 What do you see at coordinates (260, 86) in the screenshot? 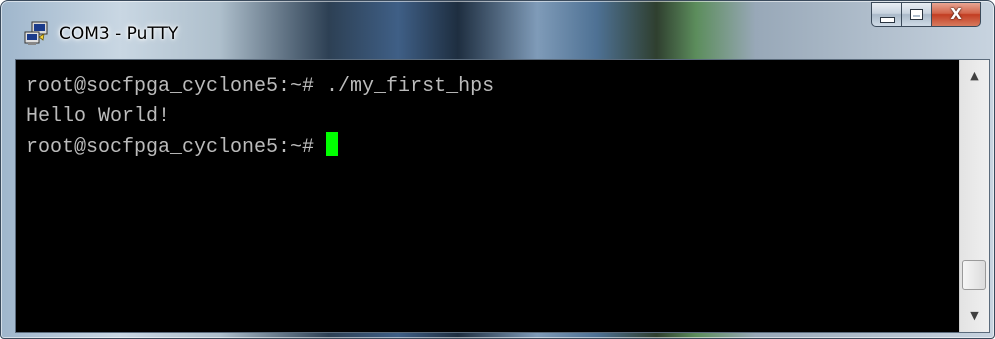
I see `terminal-line: root@socfpga_cyclone5:~# ./my_first_hps` at bounding box center [260, 86].